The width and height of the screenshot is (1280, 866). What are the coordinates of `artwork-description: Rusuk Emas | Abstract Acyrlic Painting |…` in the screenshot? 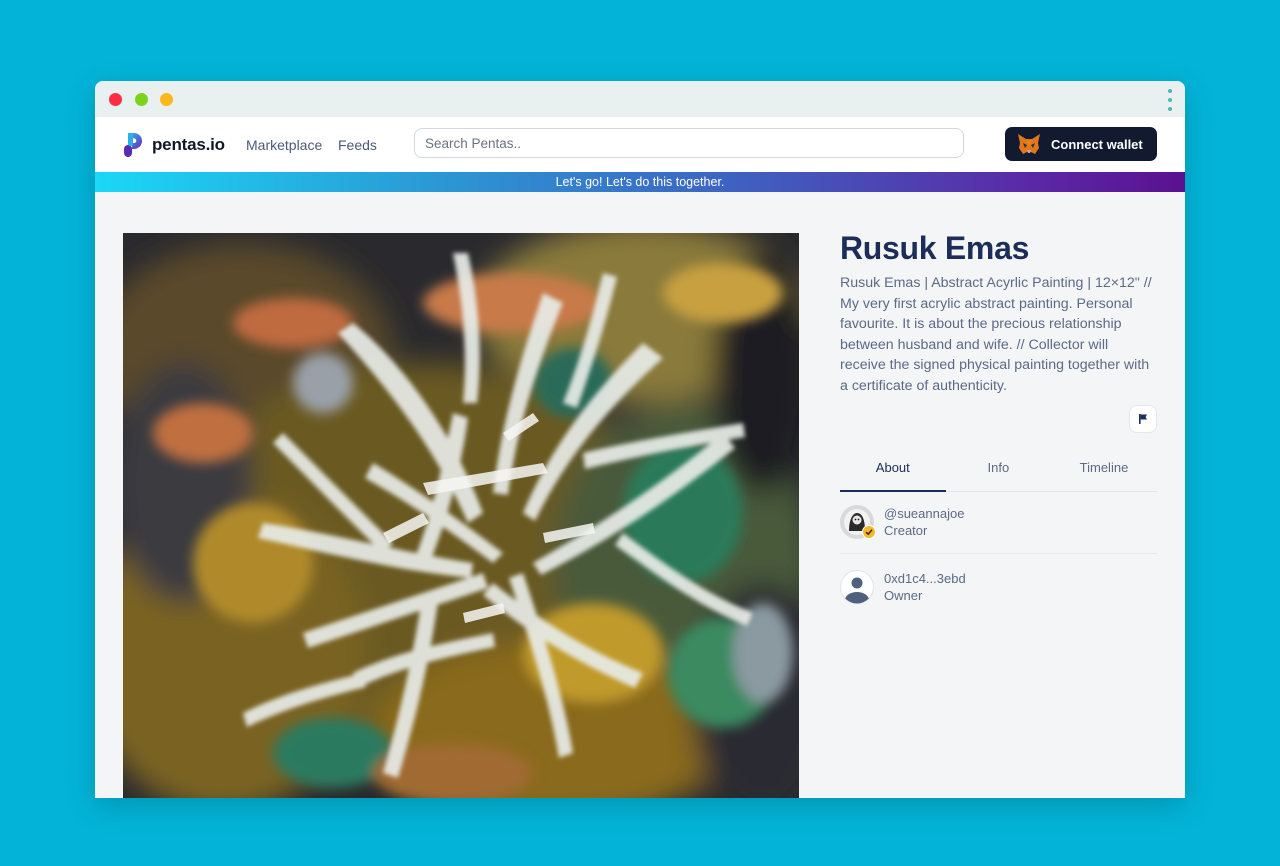 It's located at (996, 334).